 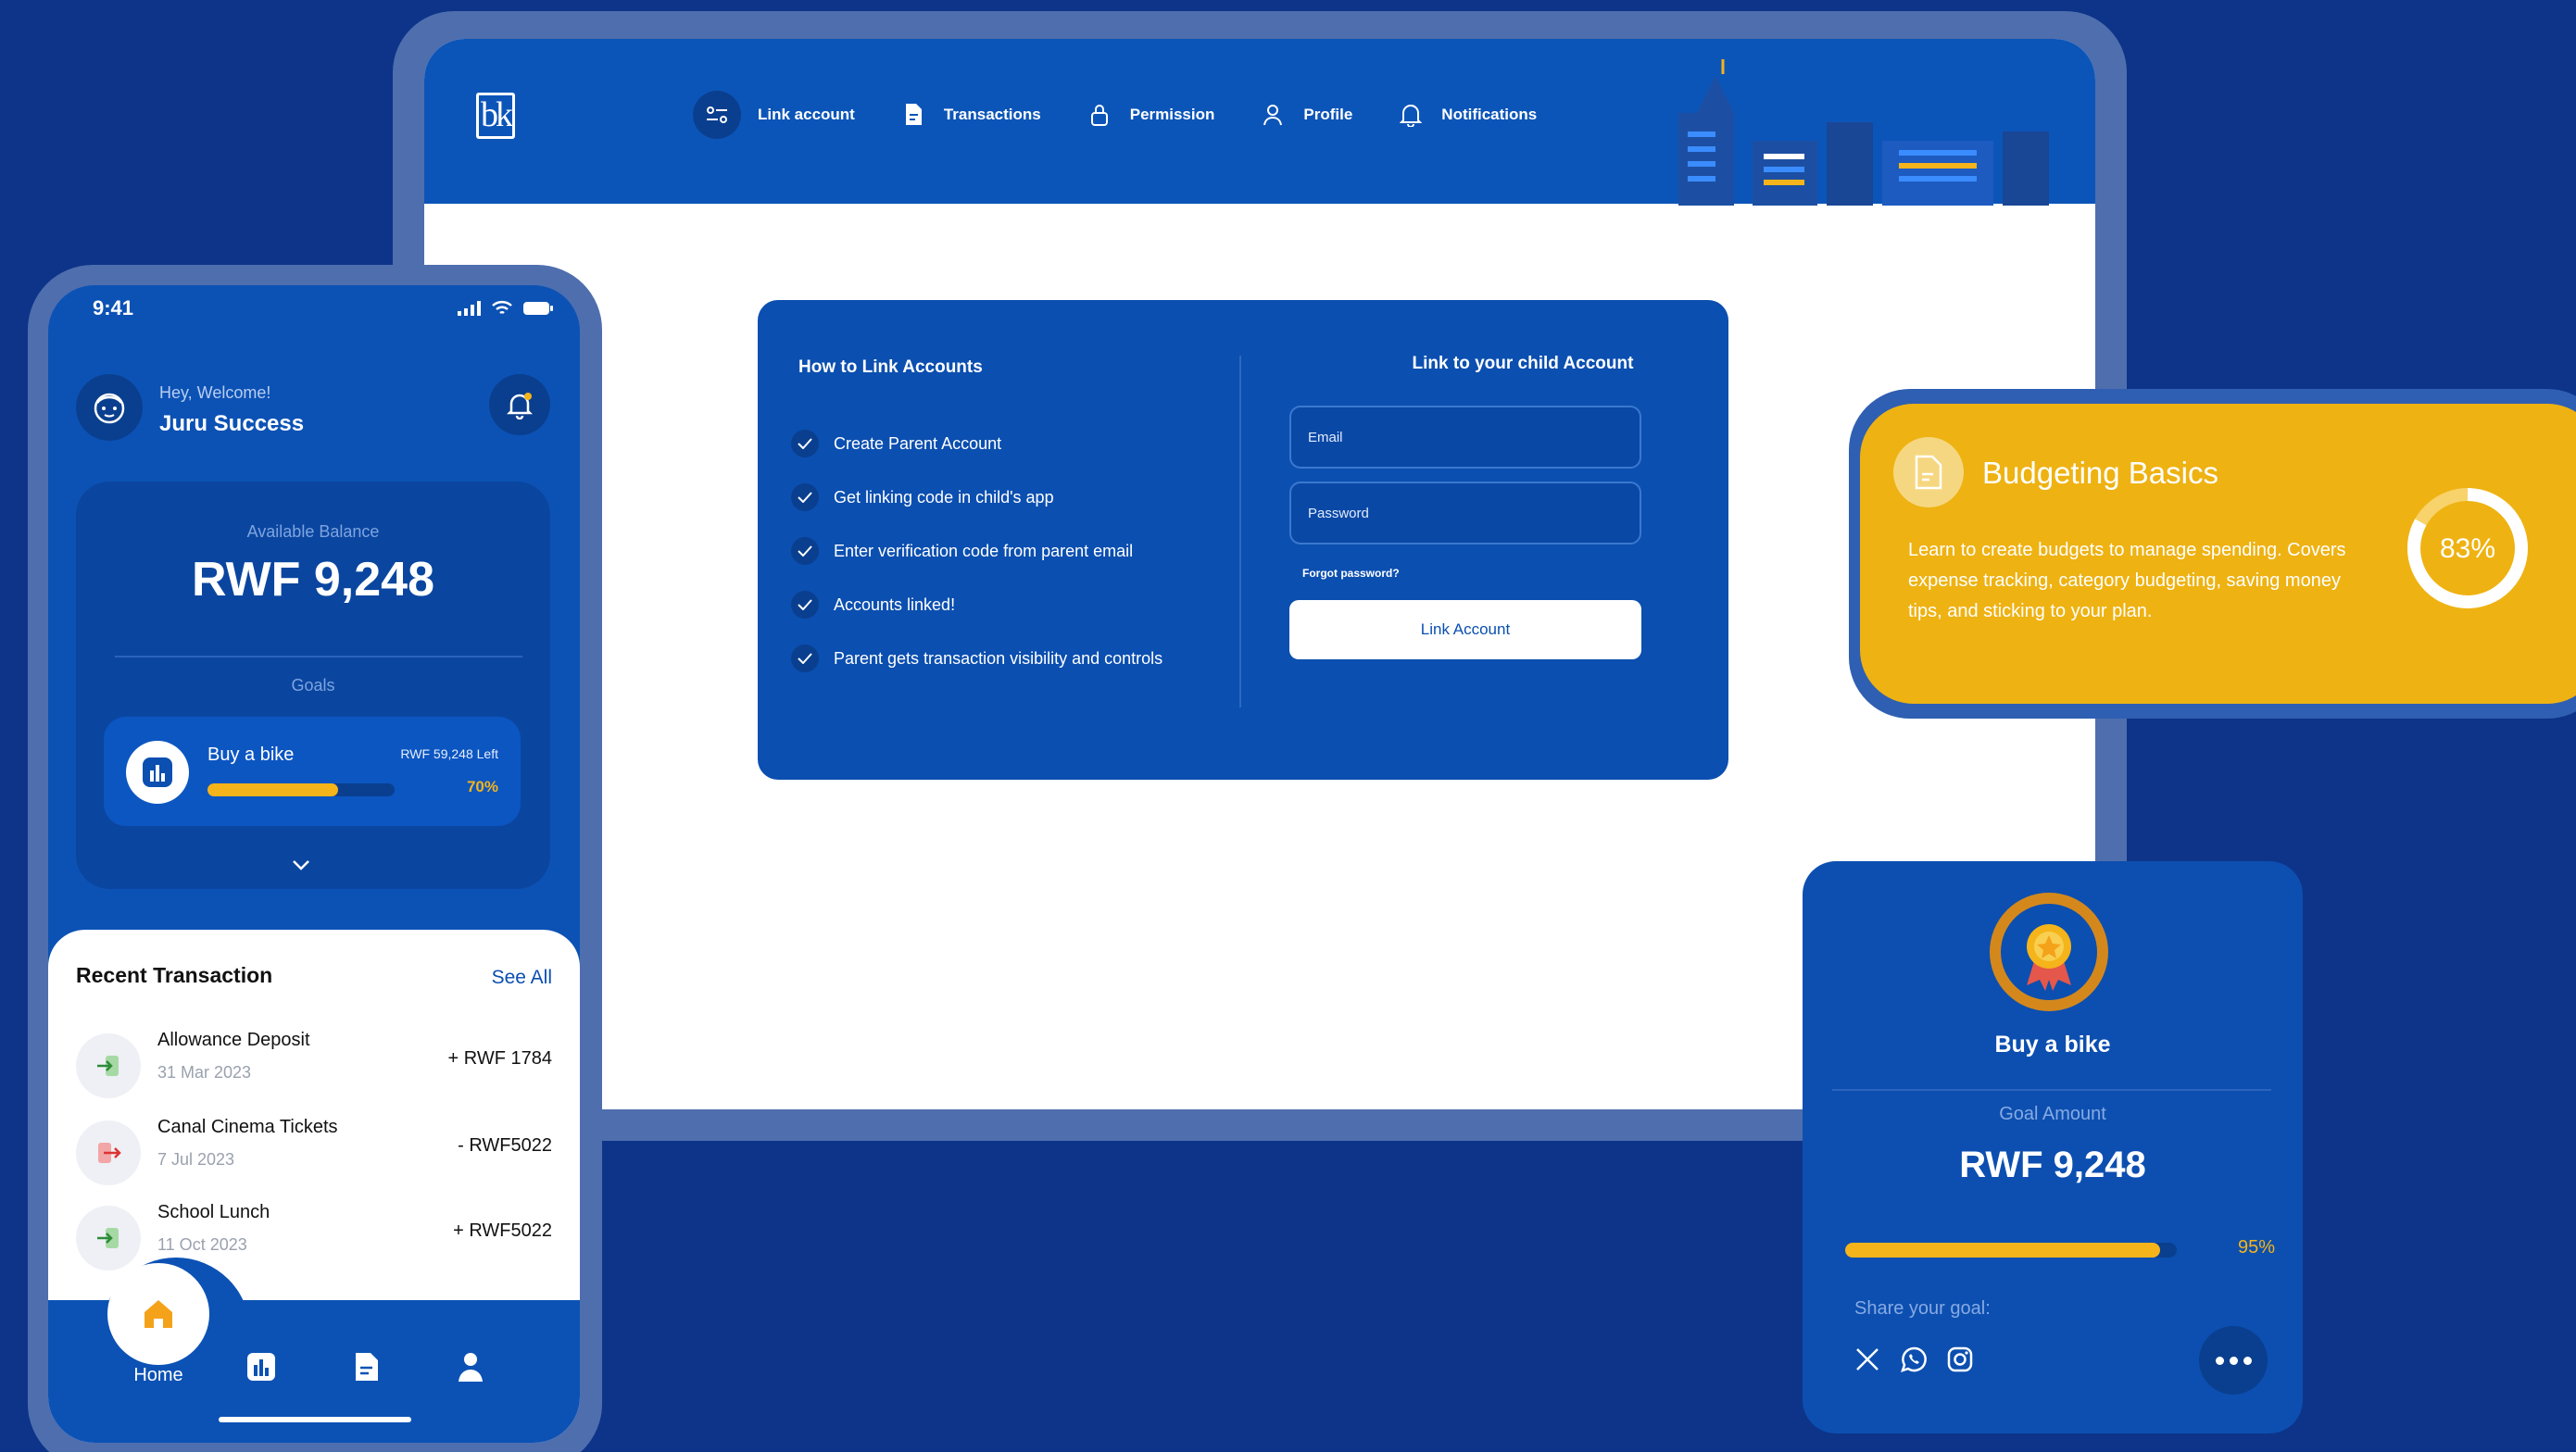 I want to click on nav-transactions: Transactions, so click(x=970, y=115).